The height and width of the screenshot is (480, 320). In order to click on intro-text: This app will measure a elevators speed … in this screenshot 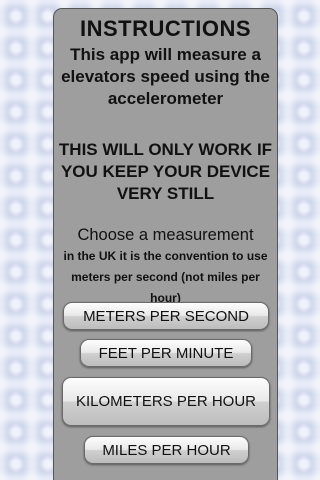, I will do `click(165, 76)`.